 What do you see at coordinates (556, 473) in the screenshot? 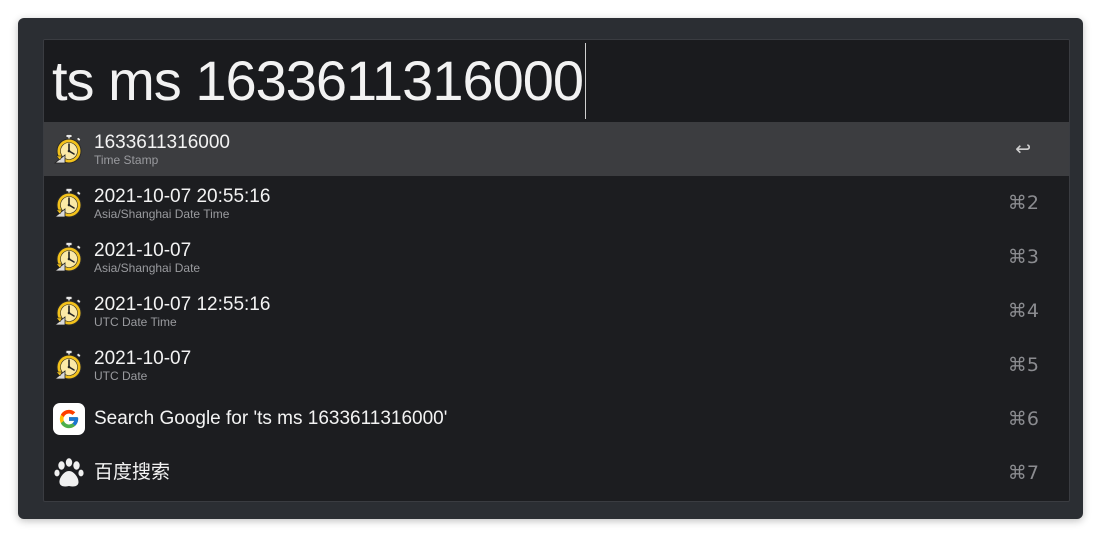
I see `result-row-baidu-search: 百度搜索 ⌘7` at bounding box center [556, 473].